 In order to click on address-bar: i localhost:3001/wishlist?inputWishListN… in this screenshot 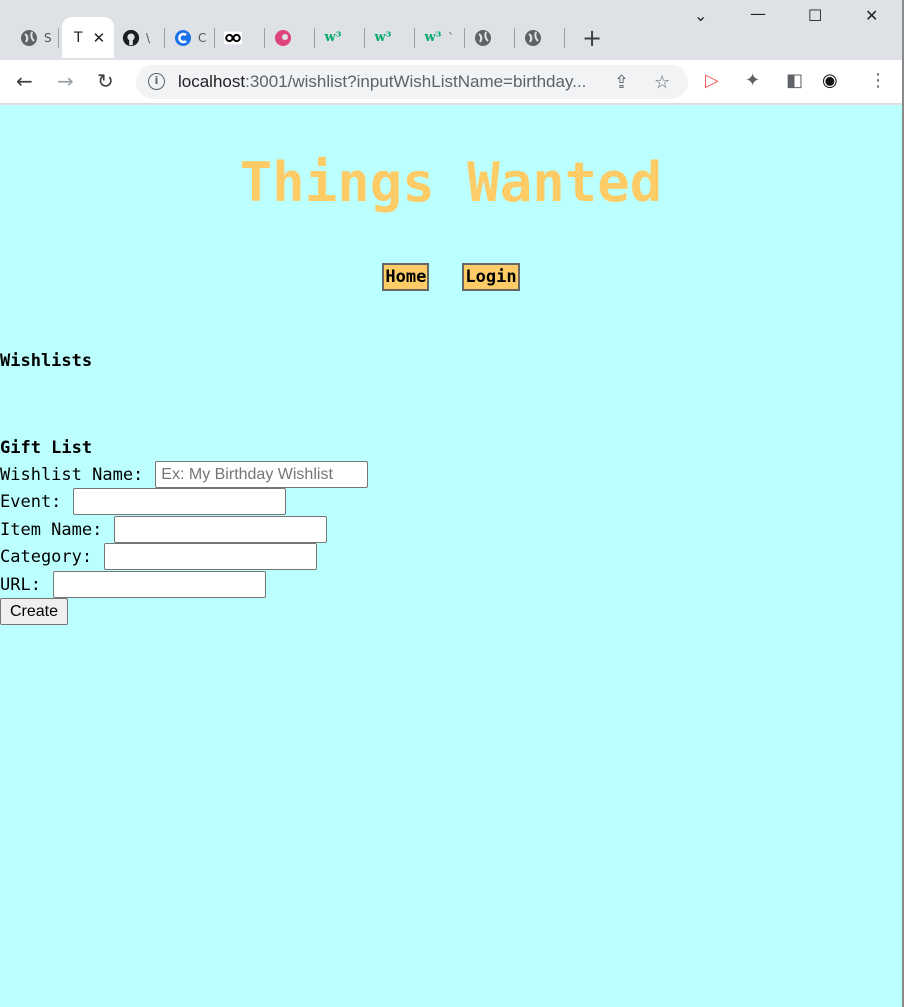, I will do `click(412, 82)`.